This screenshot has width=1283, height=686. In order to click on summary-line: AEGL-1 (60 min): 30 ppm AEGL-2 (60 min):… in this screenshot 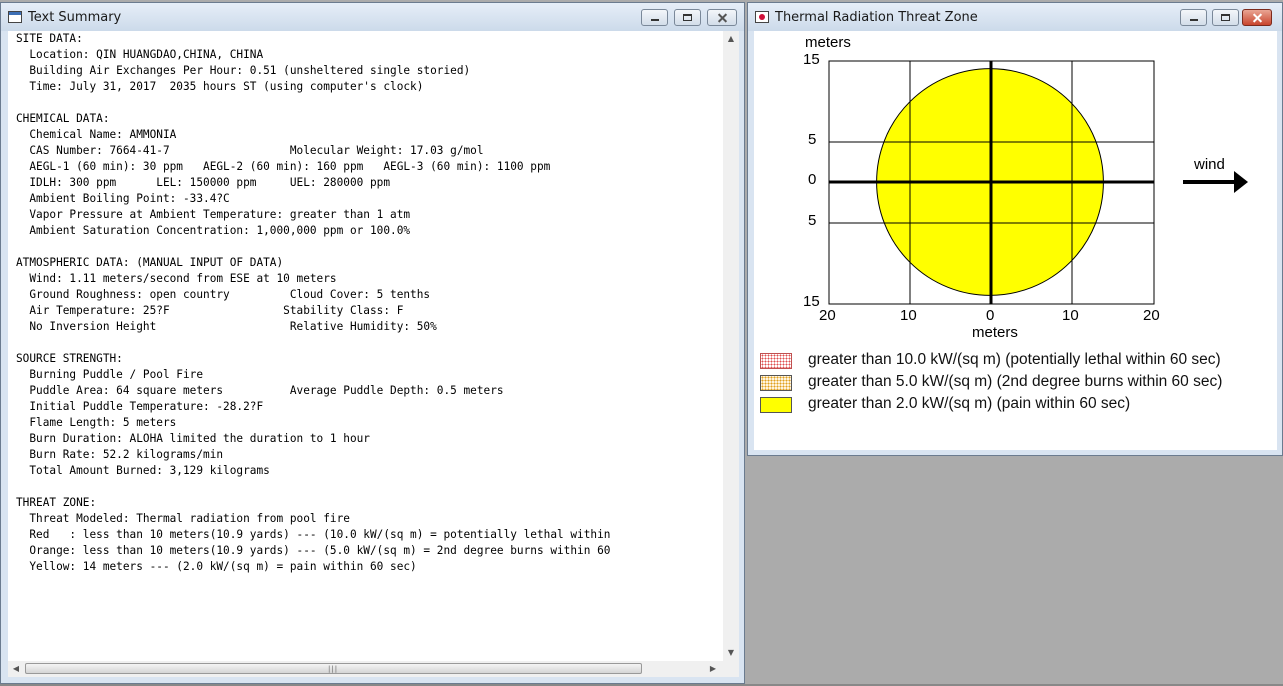, I will do `click(290, 166)`.